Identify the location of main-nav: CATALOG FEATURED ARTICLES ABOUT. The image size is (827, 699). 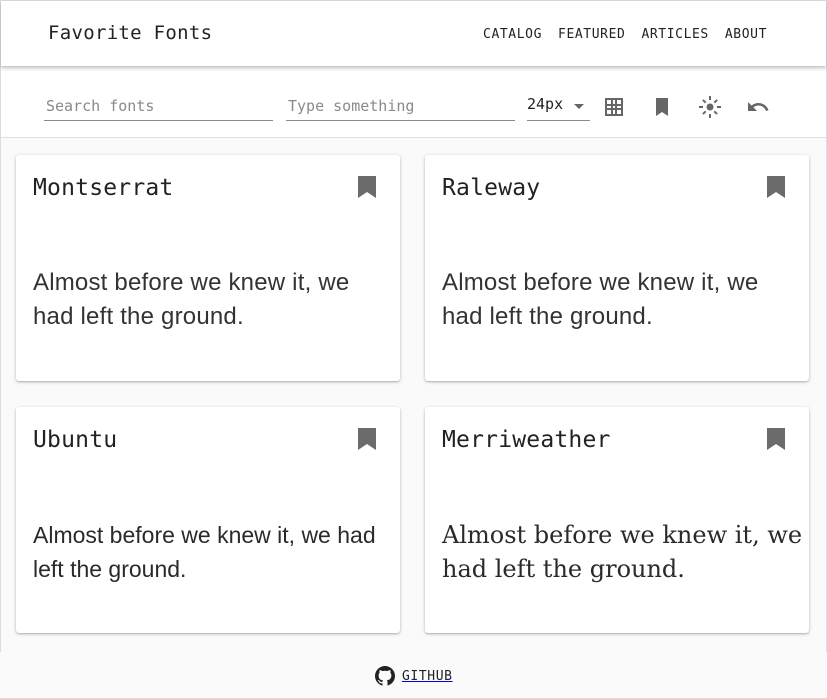
(625, 34).